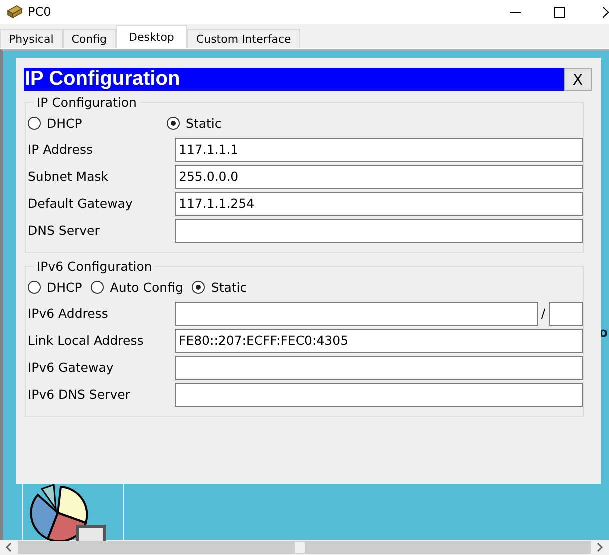 This screenshot has width=609, height=555. Describe the element at coordinates (243, 38) in the screenshot. I see `tab: Custom Interface` at that location.